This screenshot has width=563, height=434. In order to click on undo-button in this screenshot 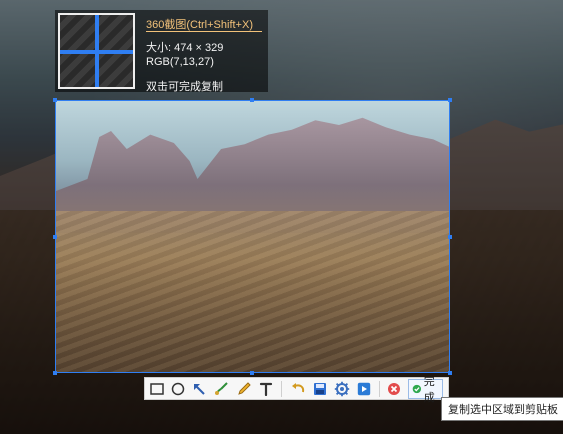, I will do `click(298, 389)`.